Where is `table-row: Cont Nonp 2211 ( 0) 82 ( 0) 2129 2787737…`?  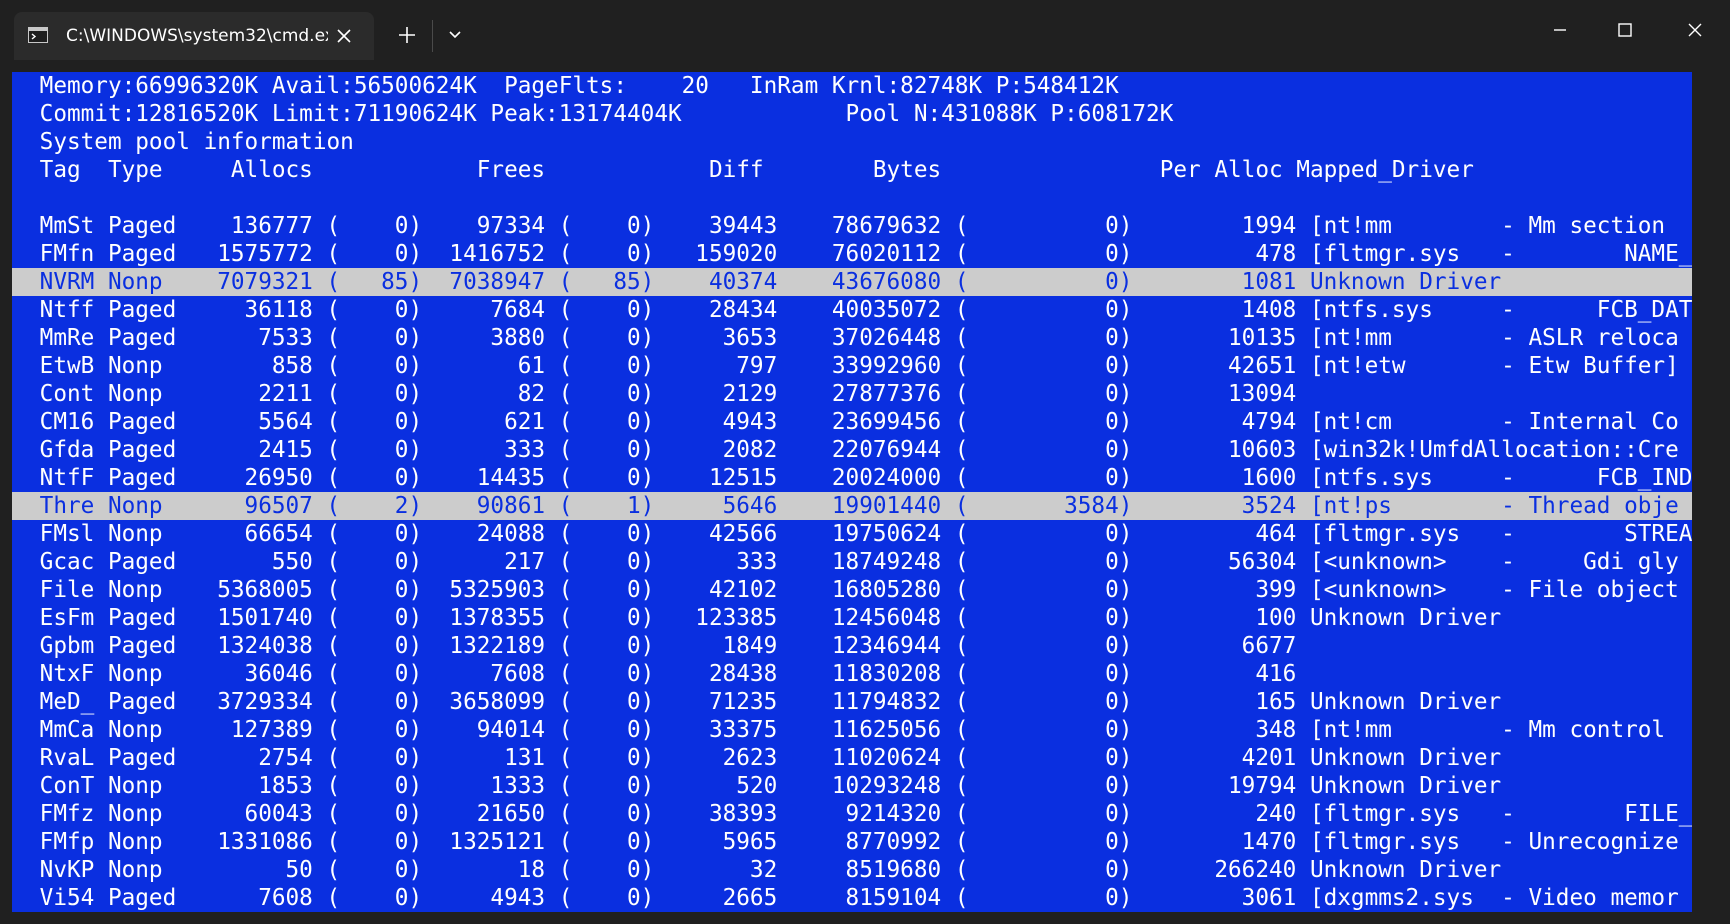 table-row: Cont Nonp 2211 ( 0) 82 ( 0) 2129 2787737… is located at coordinates (661, 394).